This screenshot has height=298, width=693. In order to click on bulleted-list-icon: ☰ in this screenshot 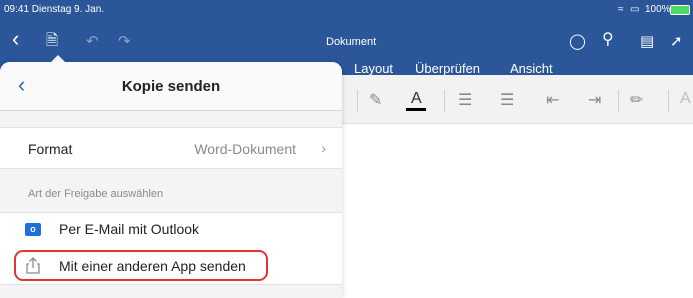, I will do `click(465, 100)`.